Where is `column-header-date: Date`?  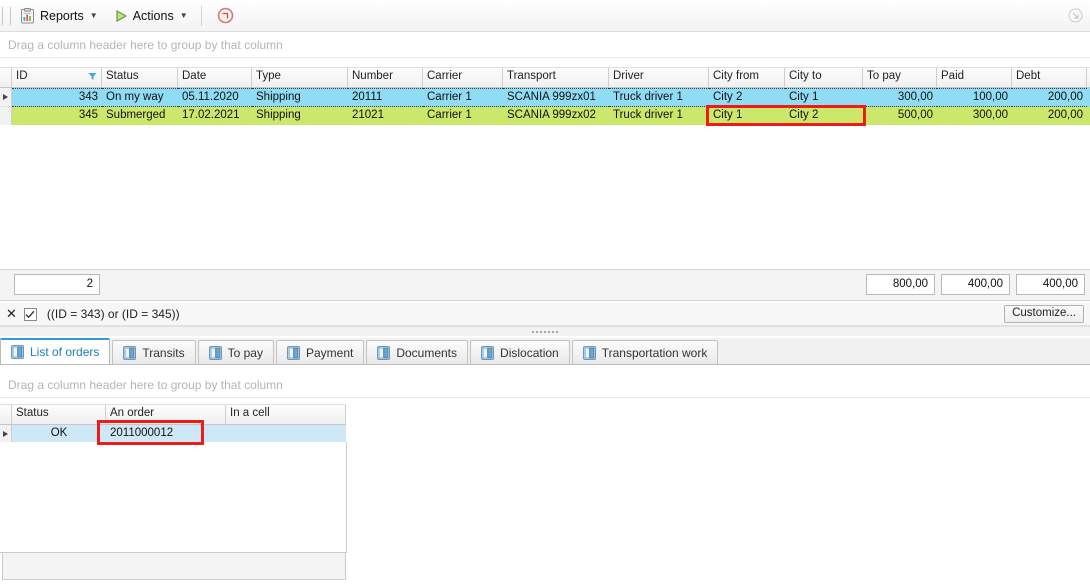
column-header-date: Date is located at coordinates (215, 77).